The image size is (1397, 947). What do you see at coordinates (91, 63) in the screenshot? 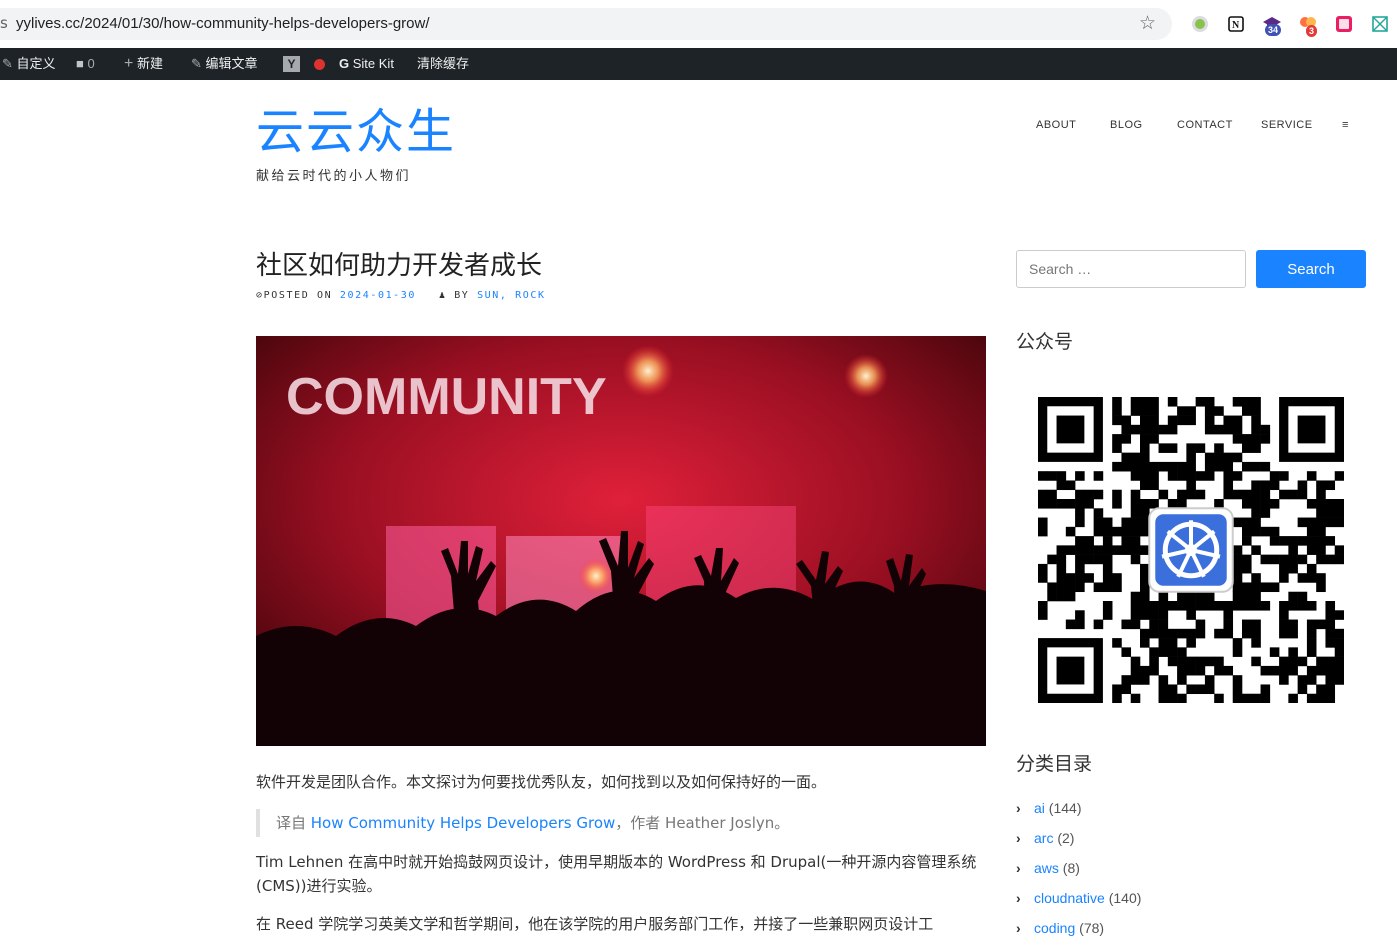
I see `comments-count: 0` at bounding box center [91, 63].